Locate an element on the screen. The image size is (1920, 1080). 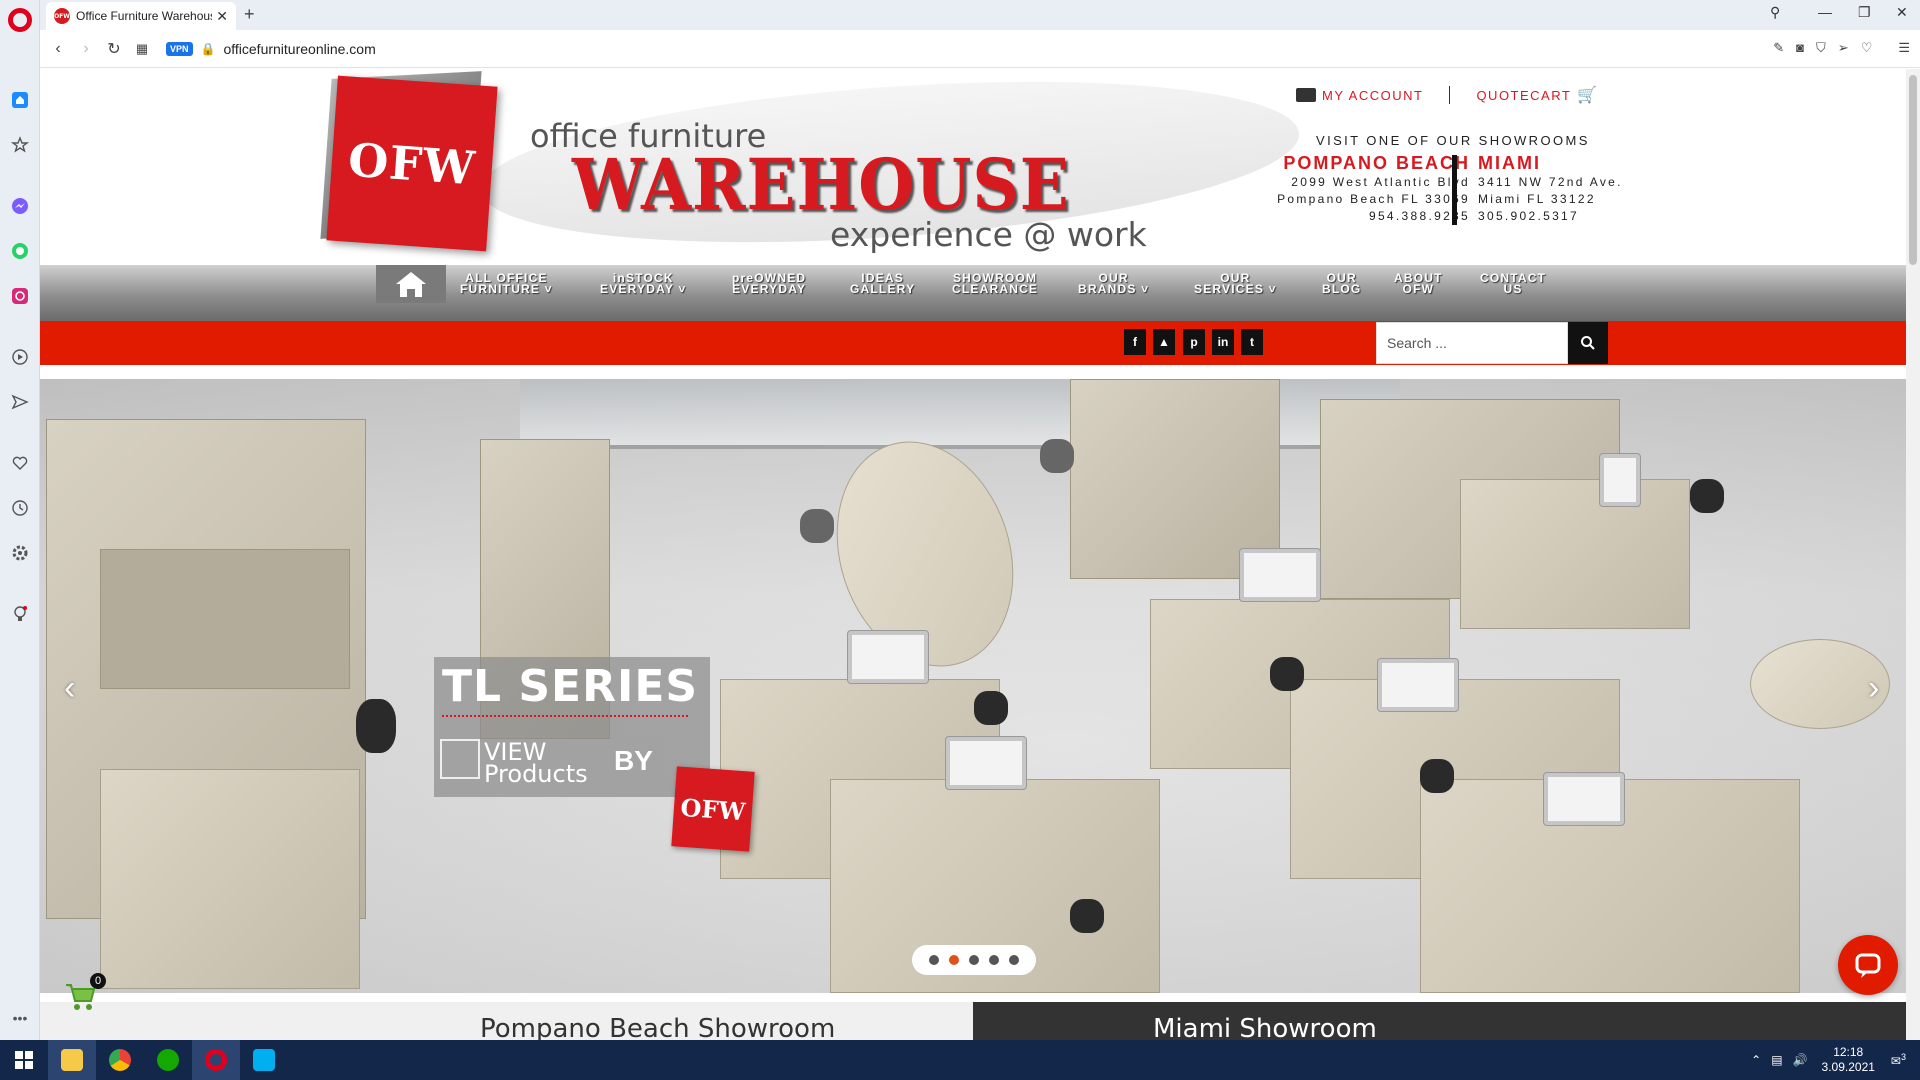
miami-showroom-tile: Miami Showroom is located at coordinates (1439, 1021).